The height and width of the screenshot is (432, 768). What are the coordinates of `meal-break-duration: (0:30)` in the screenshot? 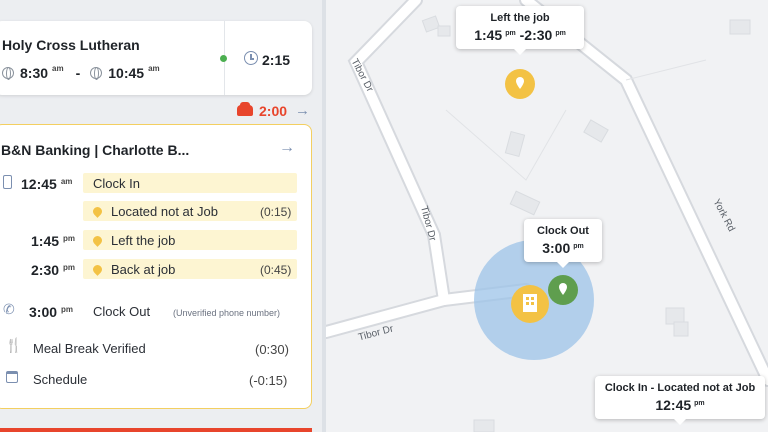 It's located at (272, 349).